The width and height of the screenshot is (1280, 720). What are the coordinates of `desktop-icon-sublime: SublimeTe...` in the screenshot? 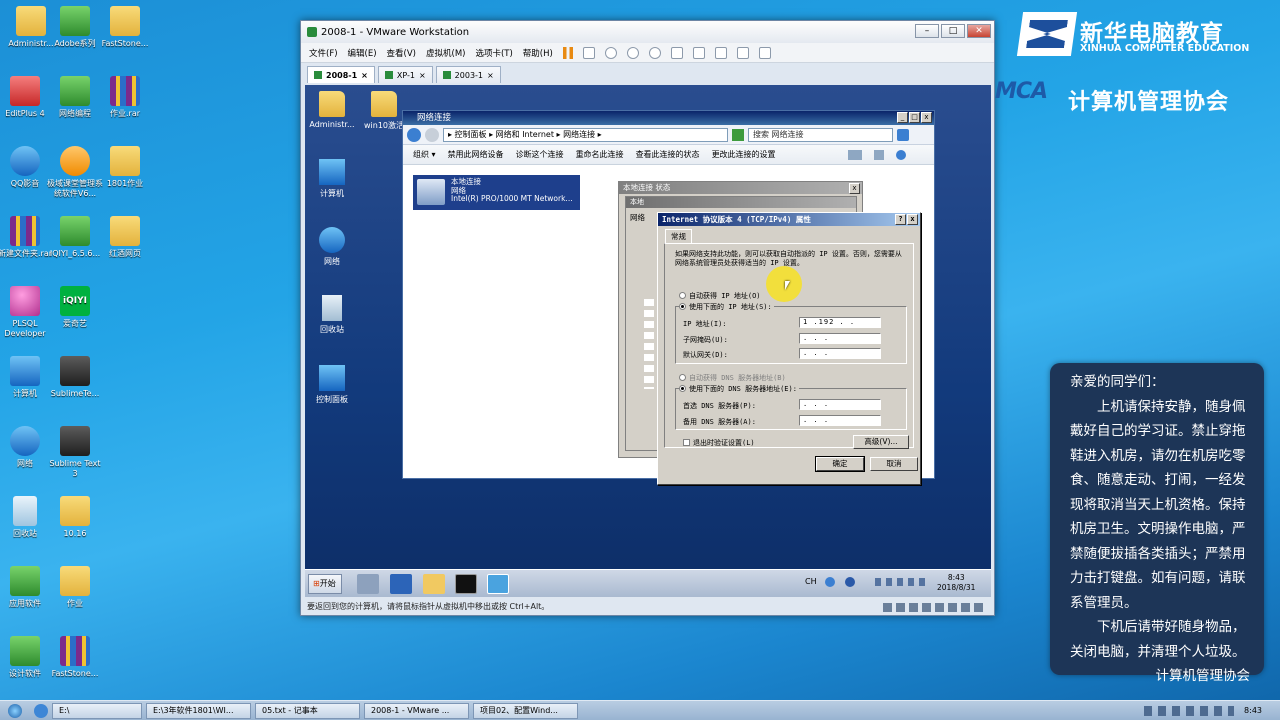 It's located at (75, 377).